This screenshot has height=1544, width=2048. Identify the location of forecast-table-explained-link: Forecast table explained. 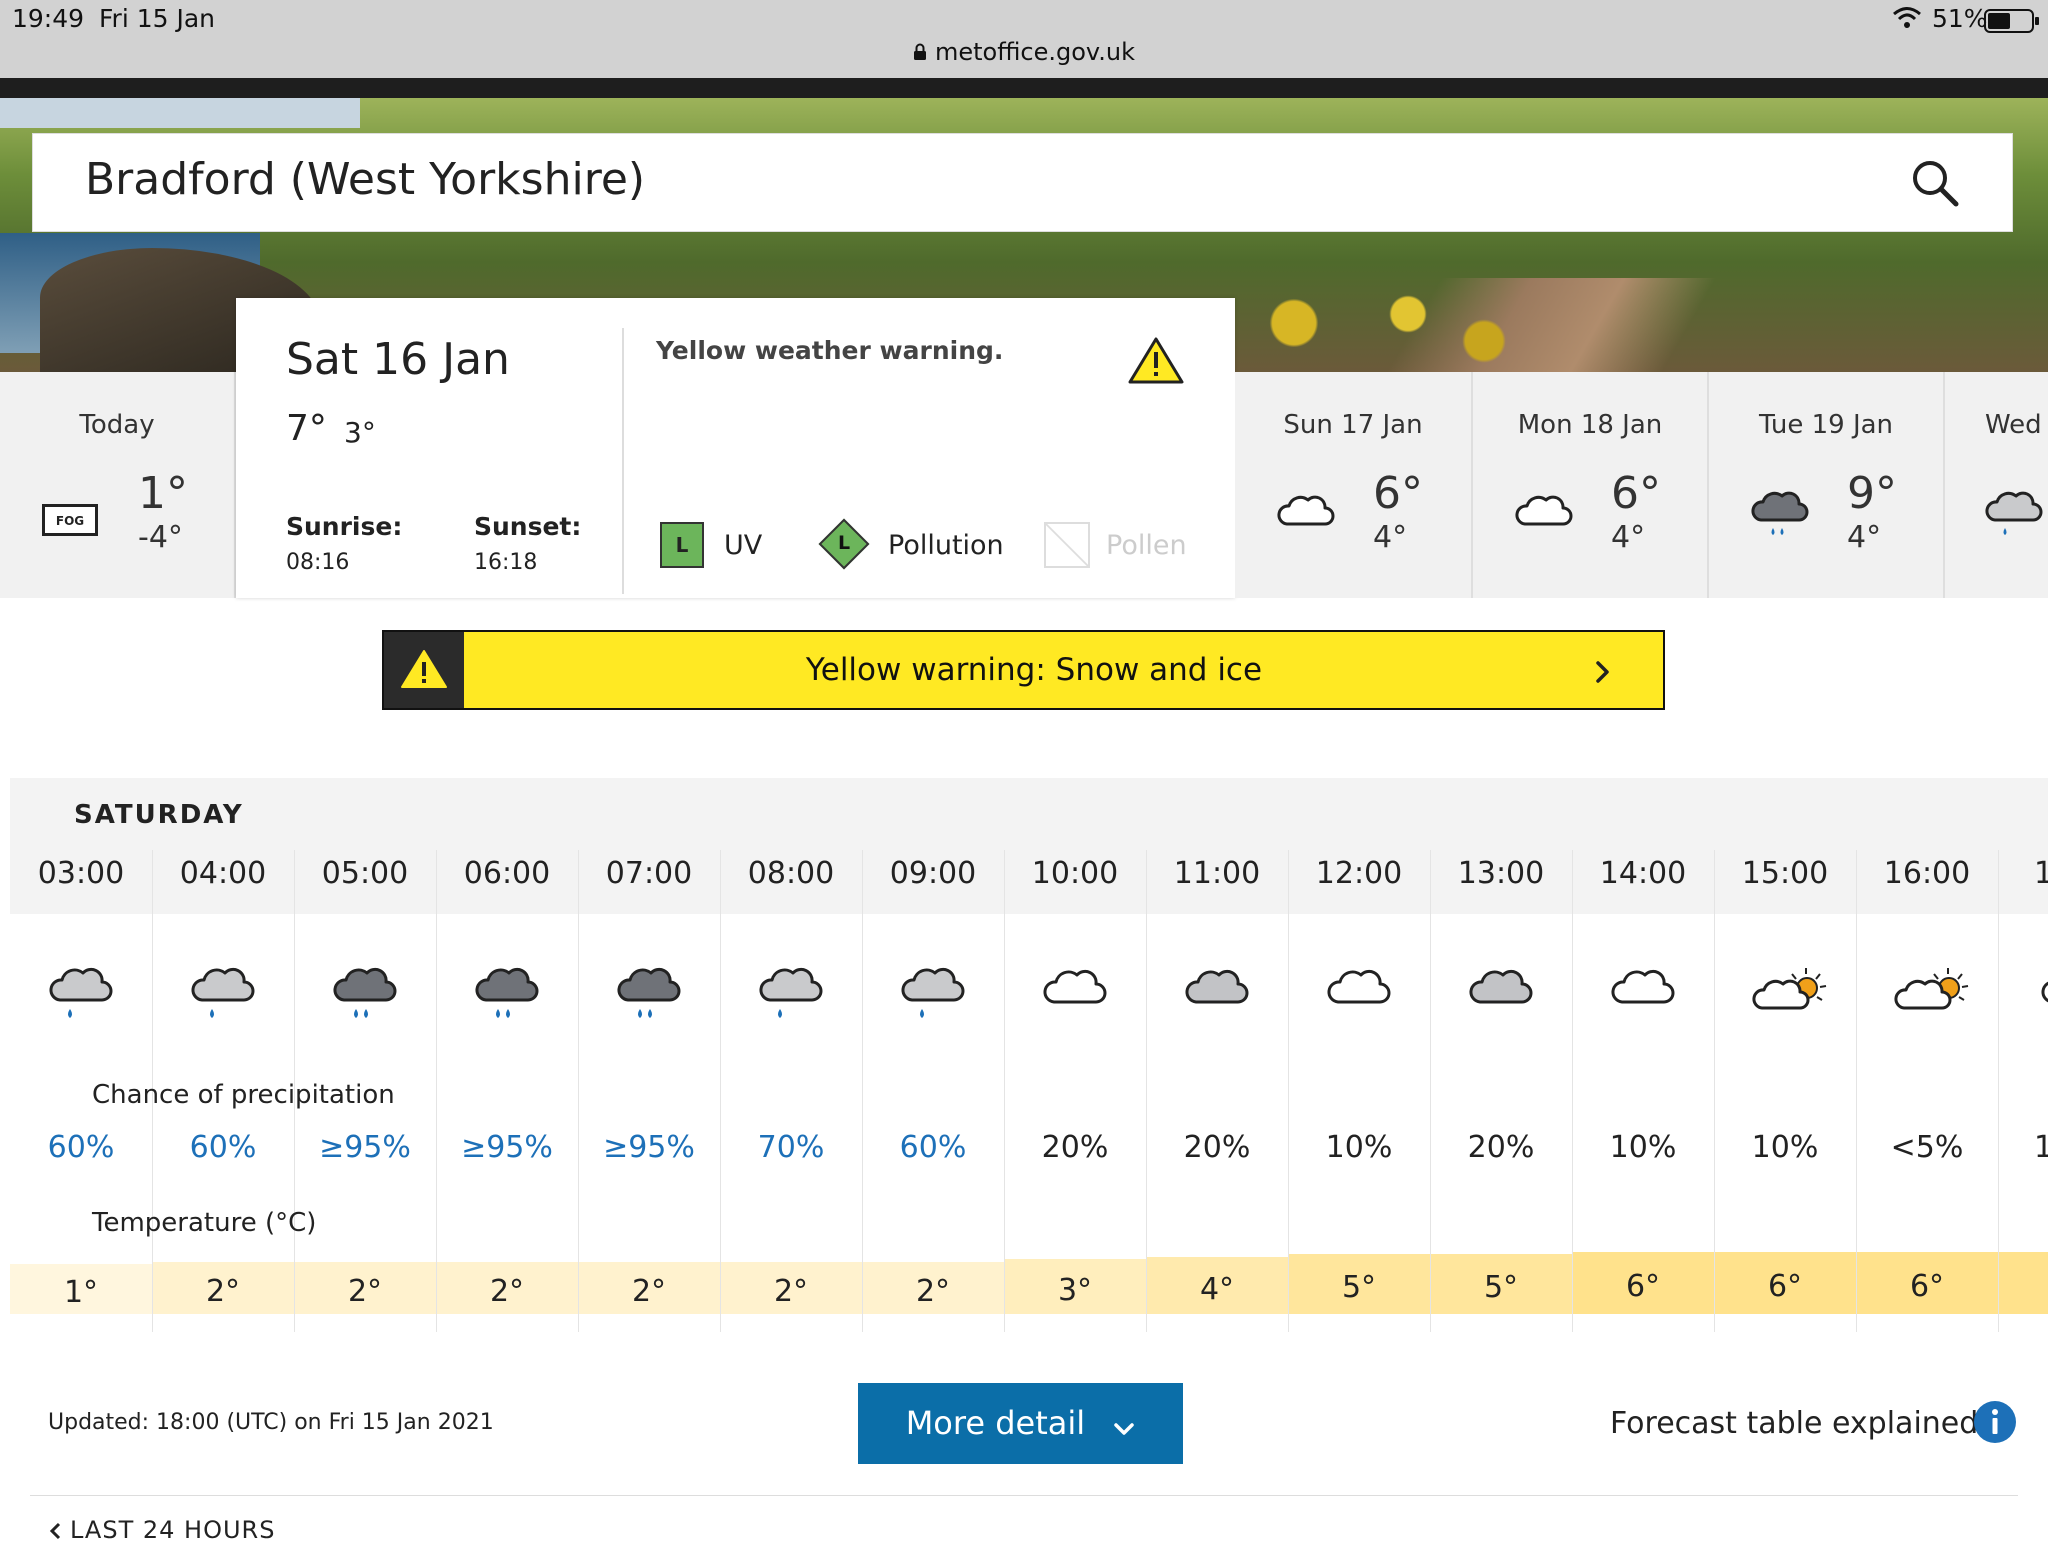
(1794, 1423).